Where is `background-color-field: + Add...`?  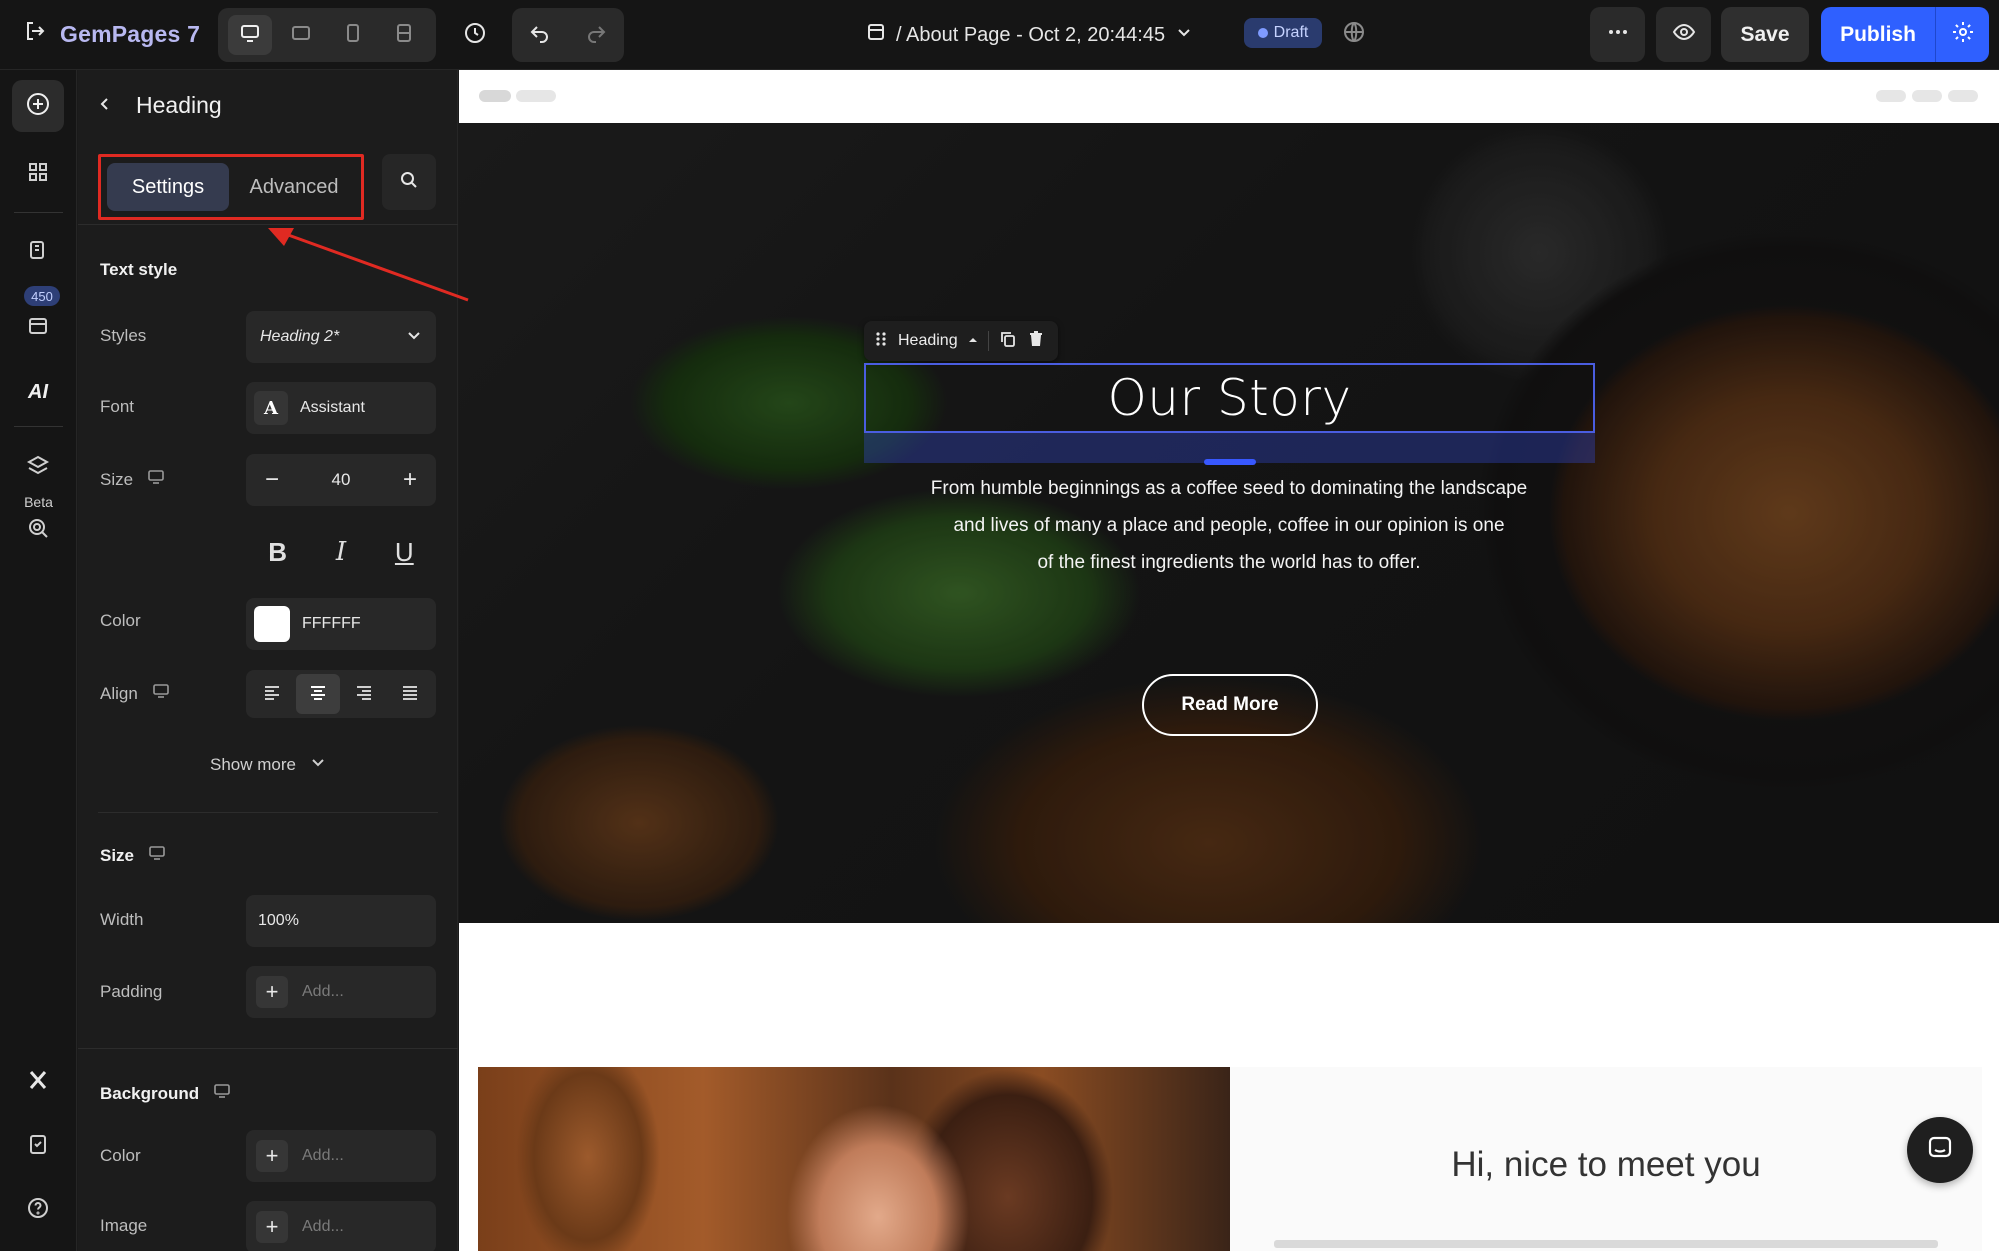
background-color-field: + Add... is located at coordinates (341, 1156).